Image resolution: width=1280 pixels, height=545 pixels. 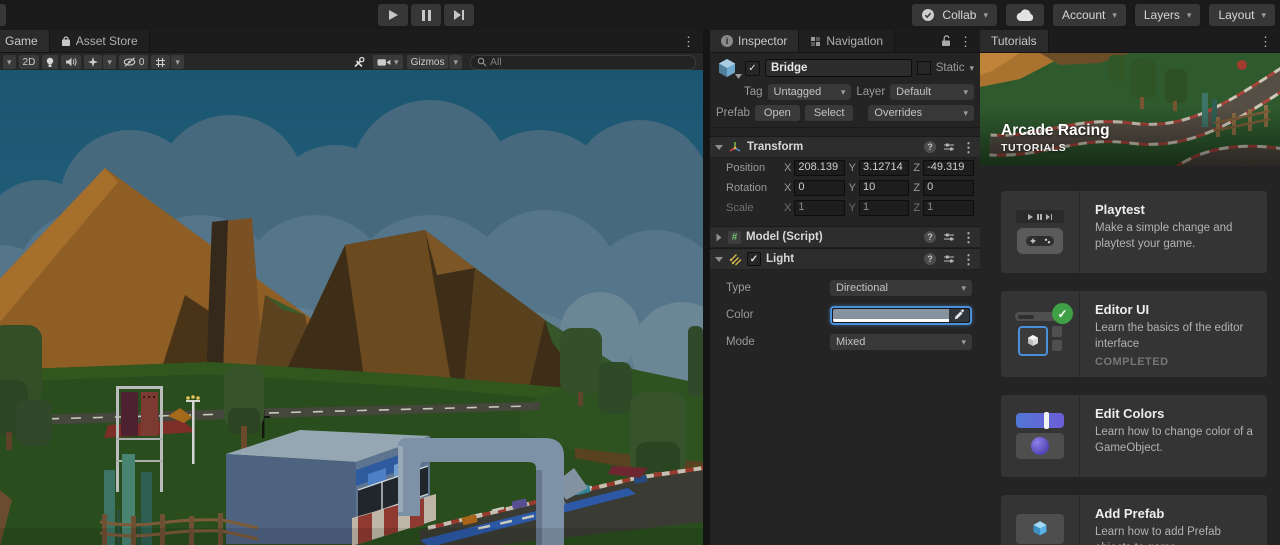 What do you see at coordinates (901, 342) in the screenshot?
I see `light-mode-dropdown: Mixed ▾` at bounding box center [901, 342].